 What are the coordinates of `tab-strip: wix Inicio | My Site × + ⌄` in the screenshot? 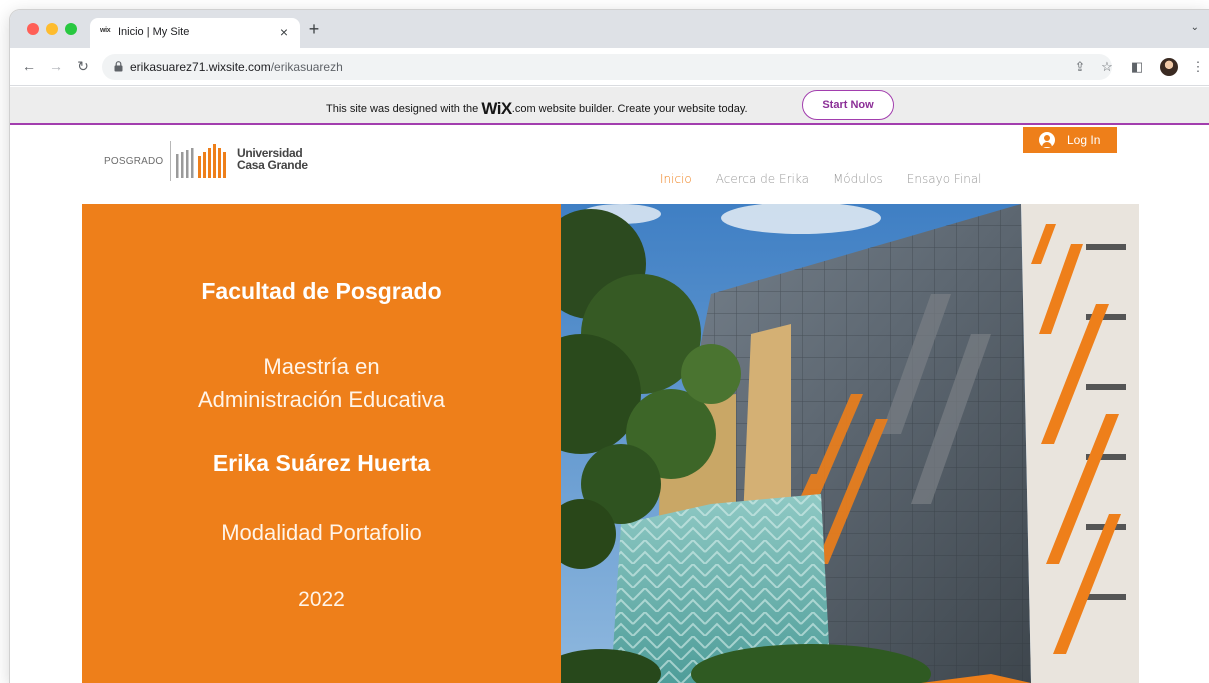 It's located at (609, 29).